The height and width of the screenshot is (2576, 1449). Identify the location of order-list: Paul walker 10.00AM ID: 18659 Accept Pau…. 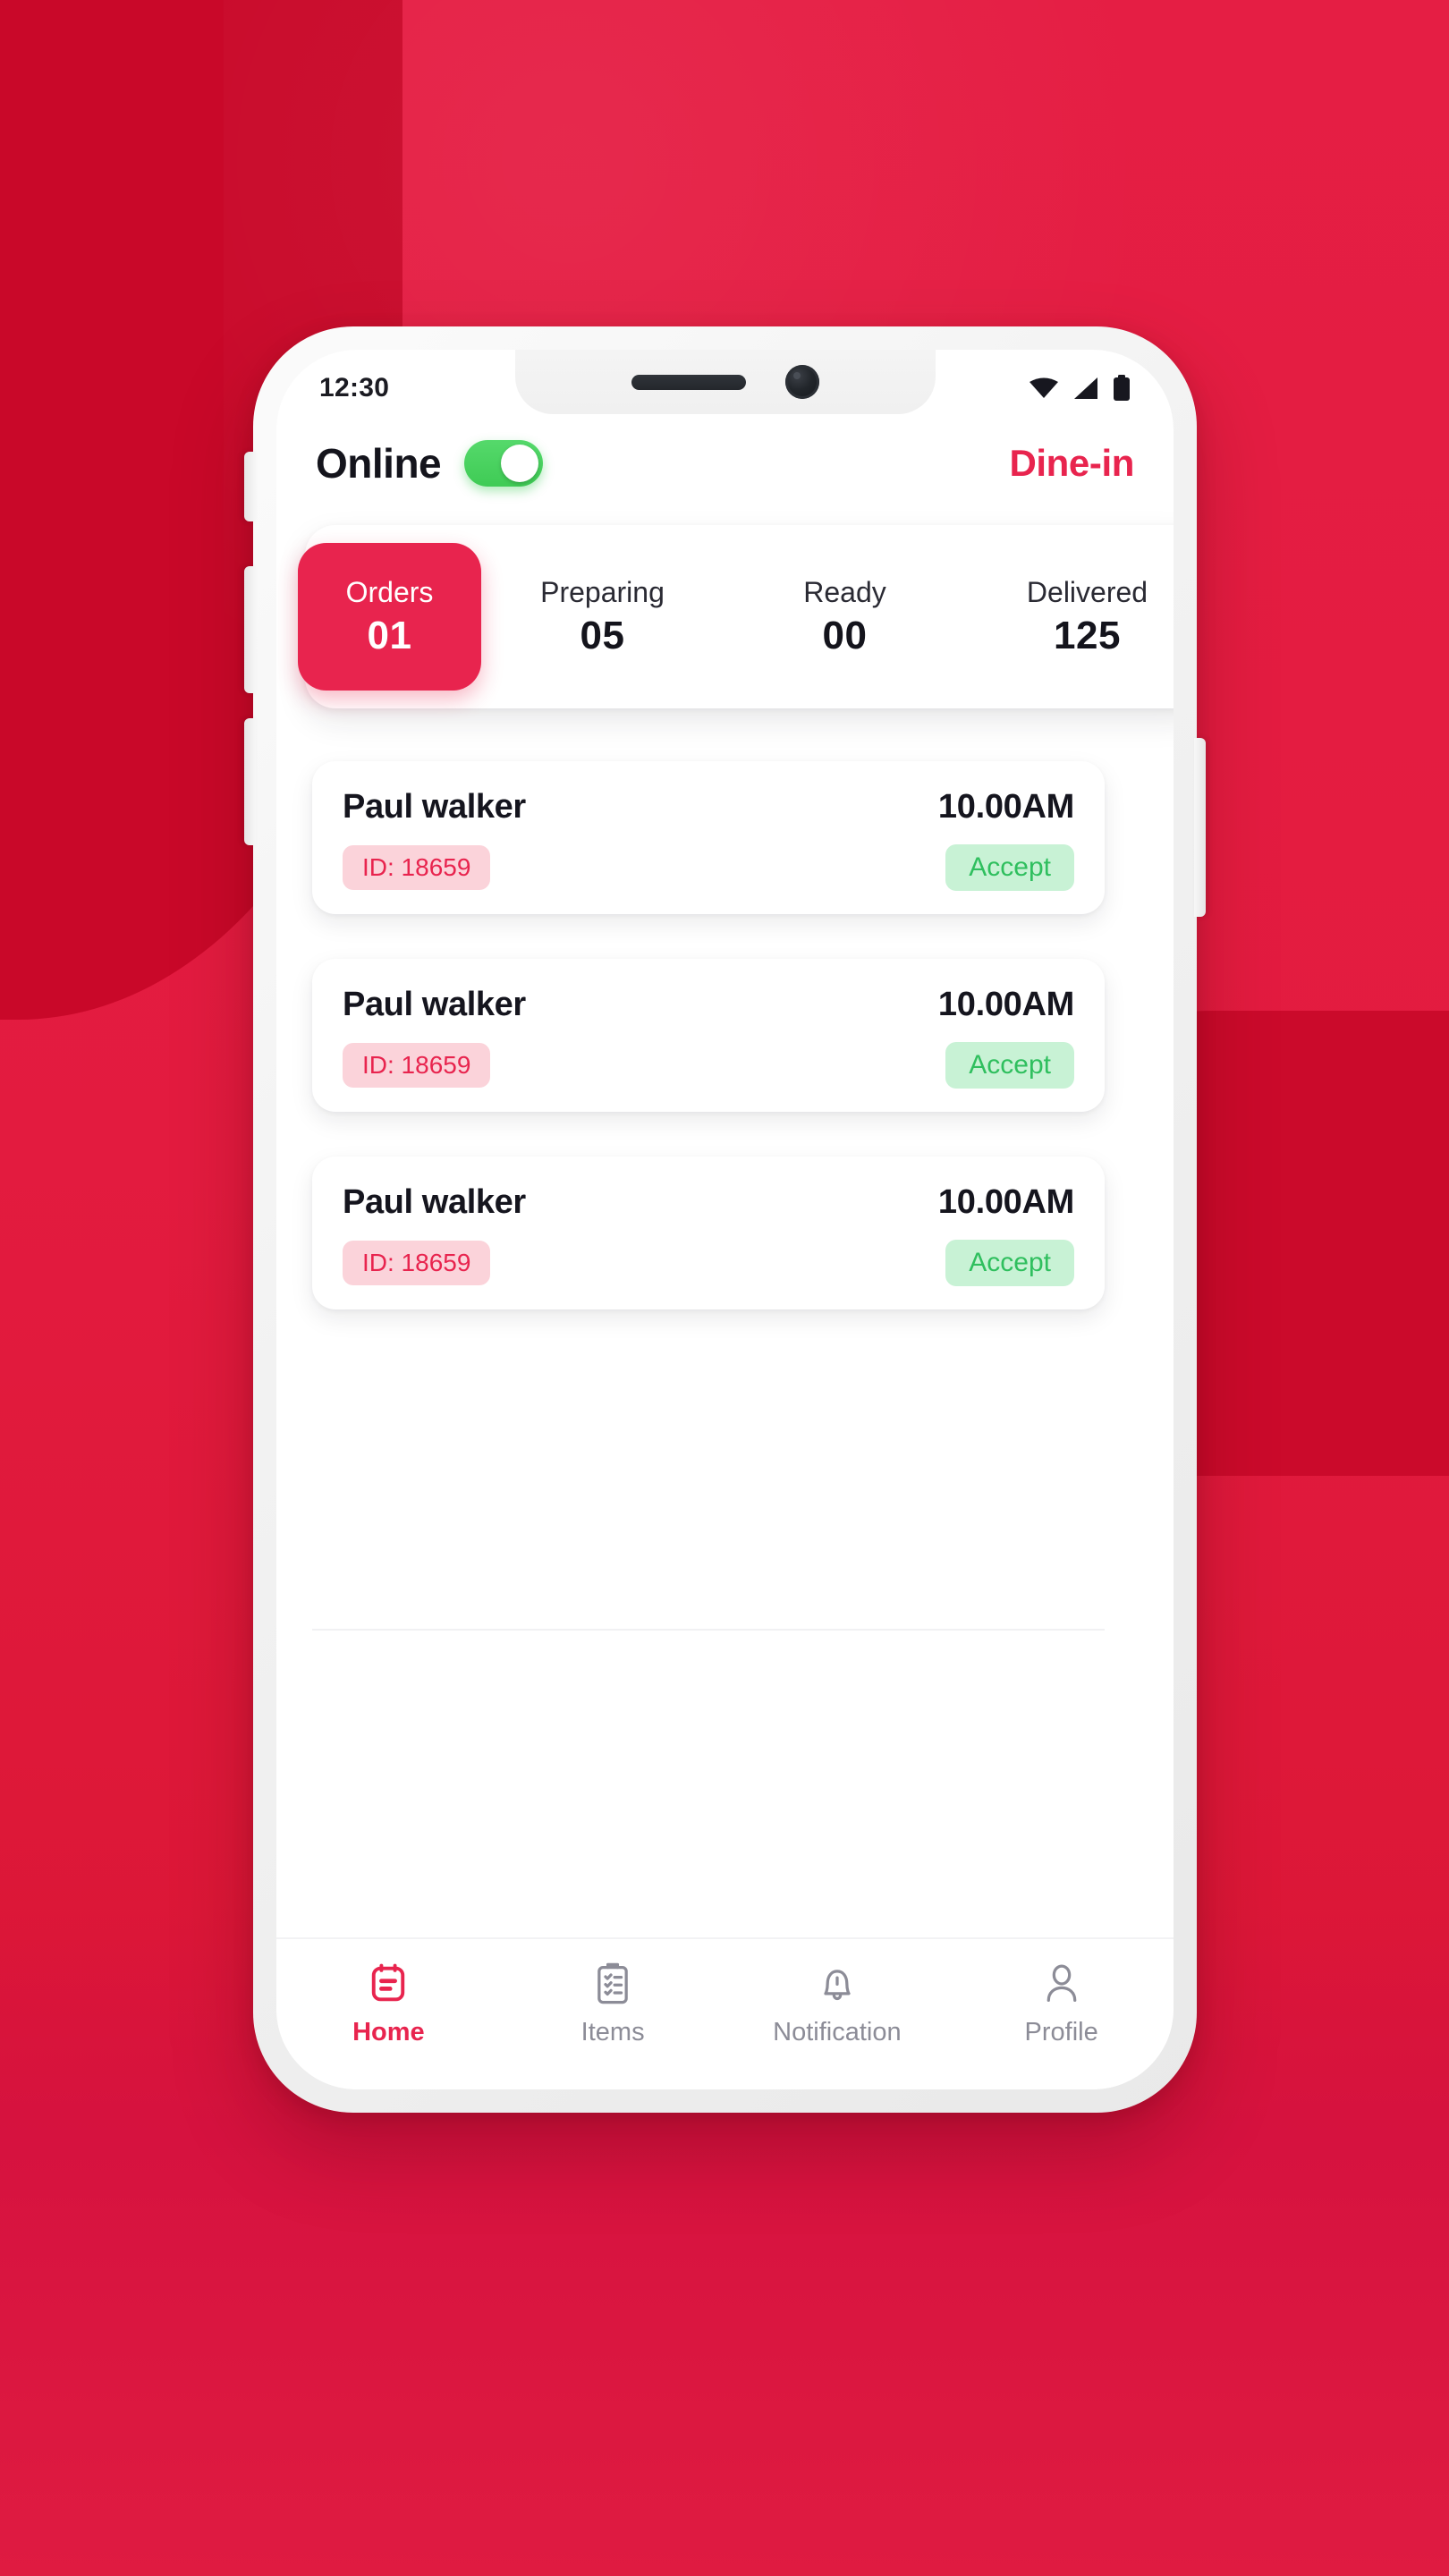
(708, 1057).